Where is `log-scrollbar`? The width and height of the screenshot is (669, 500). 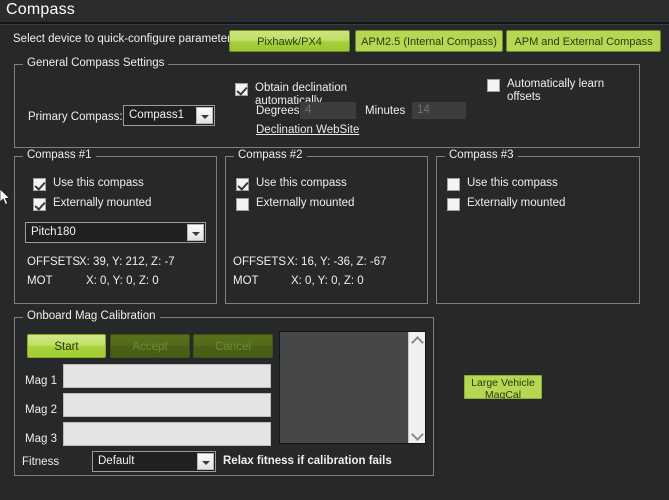
log-scrollbar is located at coordinates (416, 387).